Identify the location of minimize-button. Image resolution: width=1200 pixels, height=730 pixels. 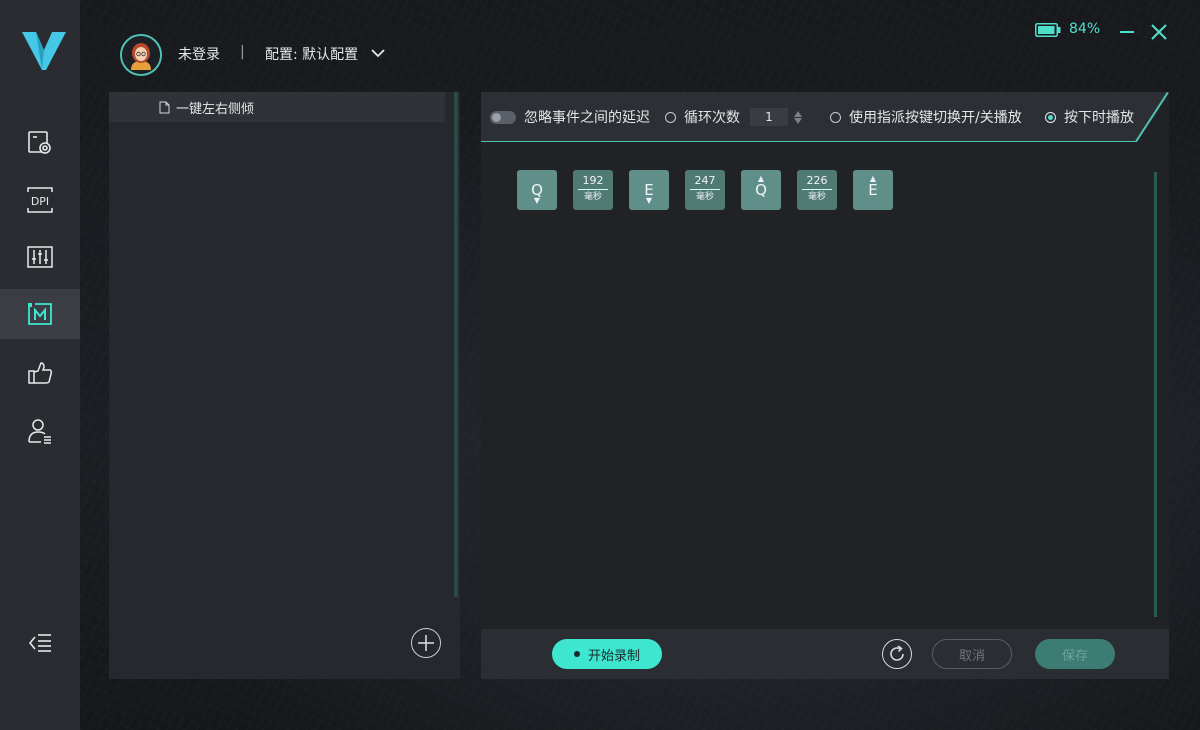
(1127, 32).